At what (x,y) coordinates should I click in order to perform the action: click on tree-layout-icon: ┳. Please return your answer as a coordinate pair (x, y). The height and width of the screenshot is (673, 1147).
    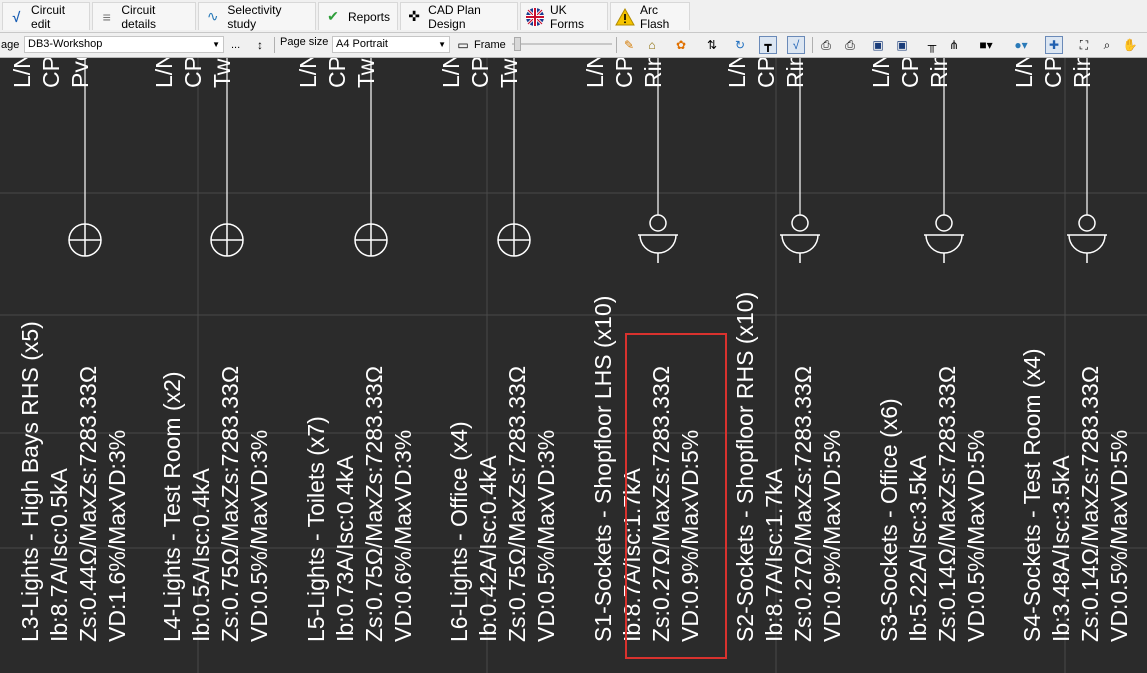
    Looking at the image, I should click on (768, 45).